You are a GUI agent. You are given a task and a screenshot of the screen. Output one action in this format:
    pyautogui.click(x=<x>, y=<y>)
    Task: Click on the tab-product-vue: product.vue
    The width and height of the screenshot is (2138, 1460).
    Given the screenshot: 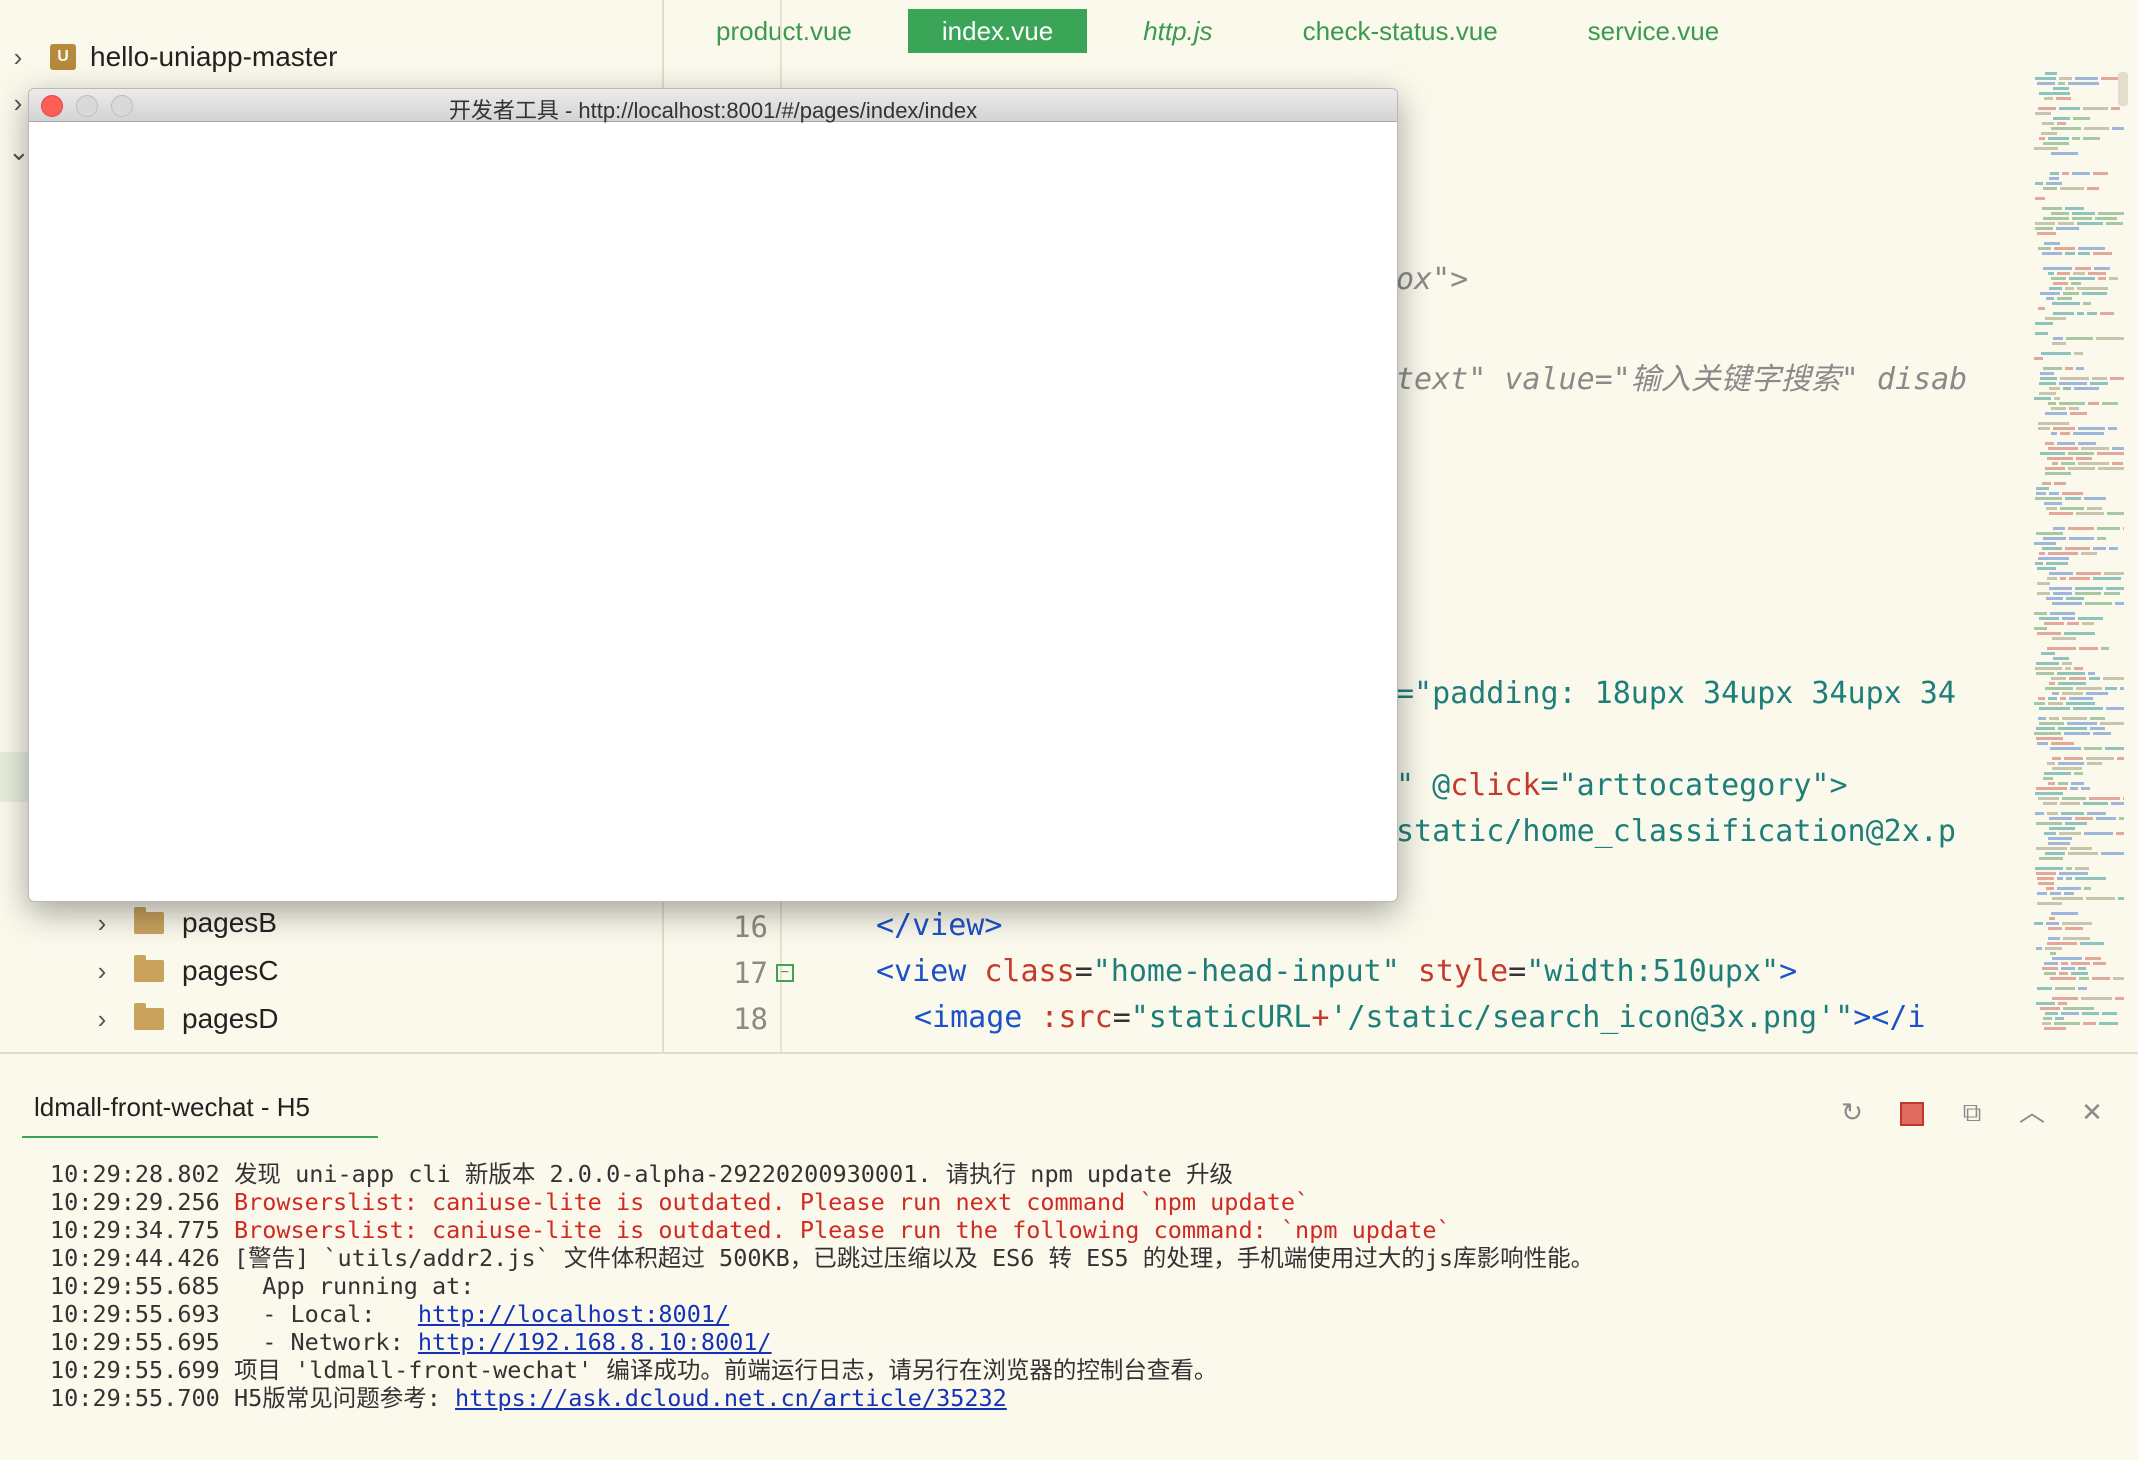 What is the action you would take?
    pyautogui.click(x=784, y=31)
    